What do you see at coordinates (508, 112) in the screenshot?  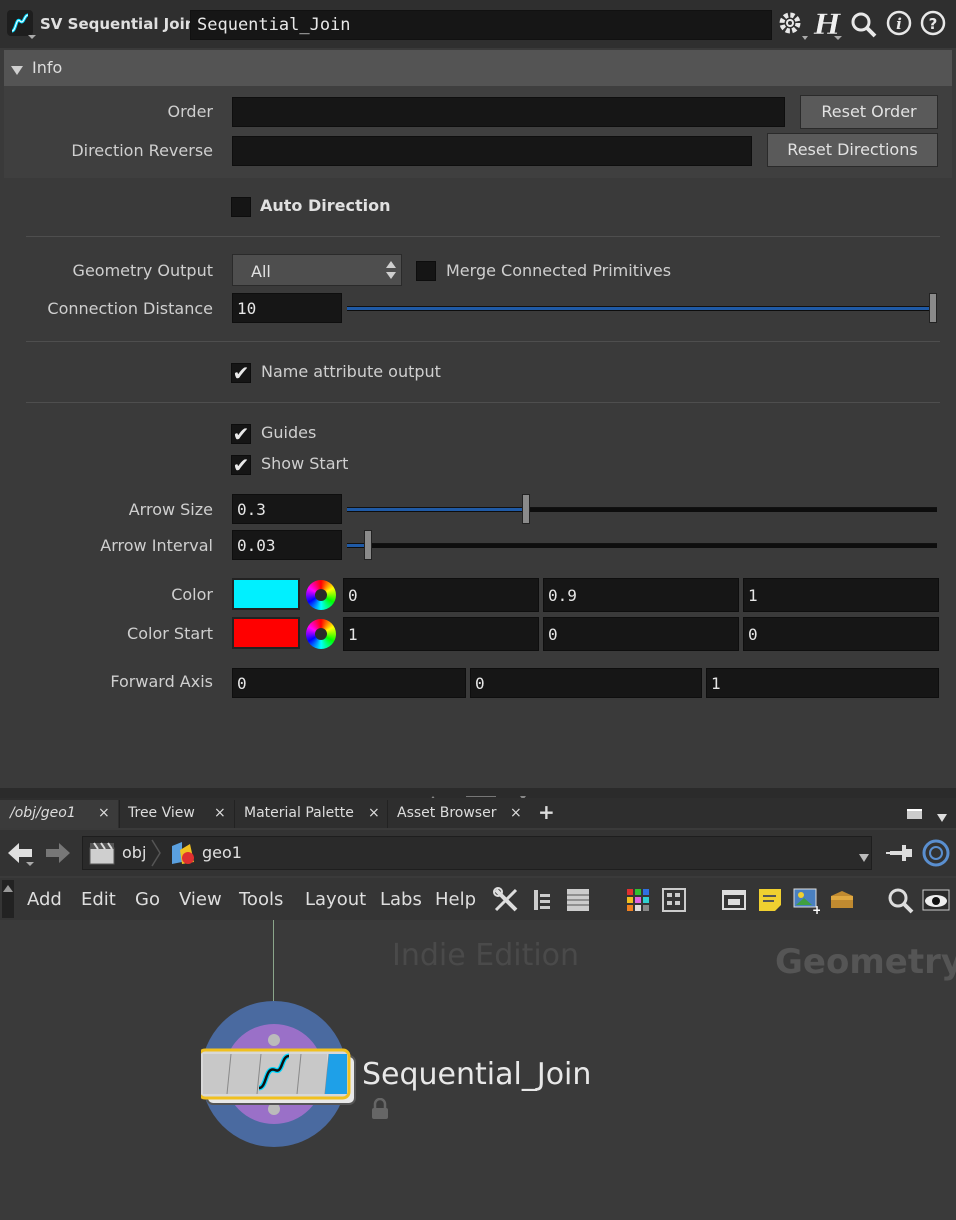 I see `order-field` at bounding box center [508, 112].